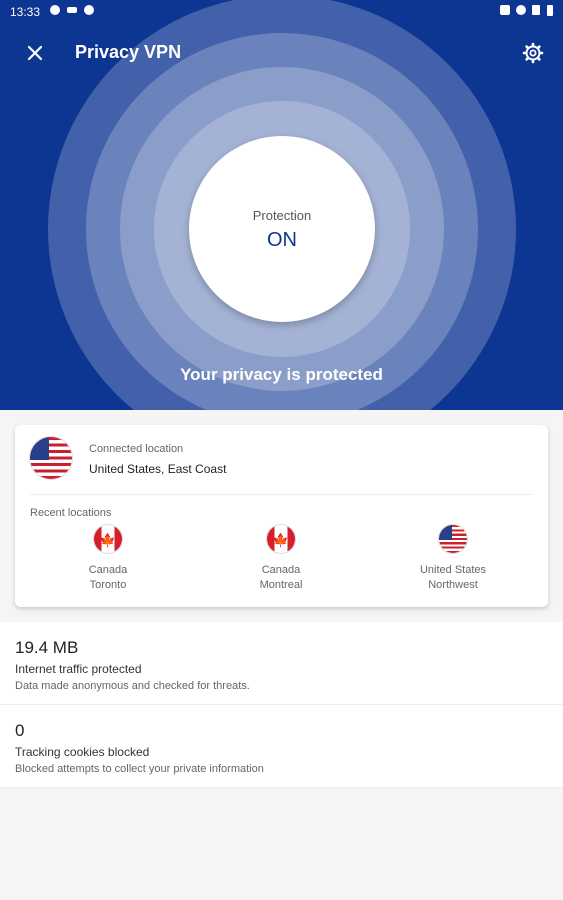 The width and height of the screenshot is (563, 900). What do you see at coordinates (281, 585) in the screenshot?
I see `recent-location-city: Montreal` at bounding box center [281, 585].